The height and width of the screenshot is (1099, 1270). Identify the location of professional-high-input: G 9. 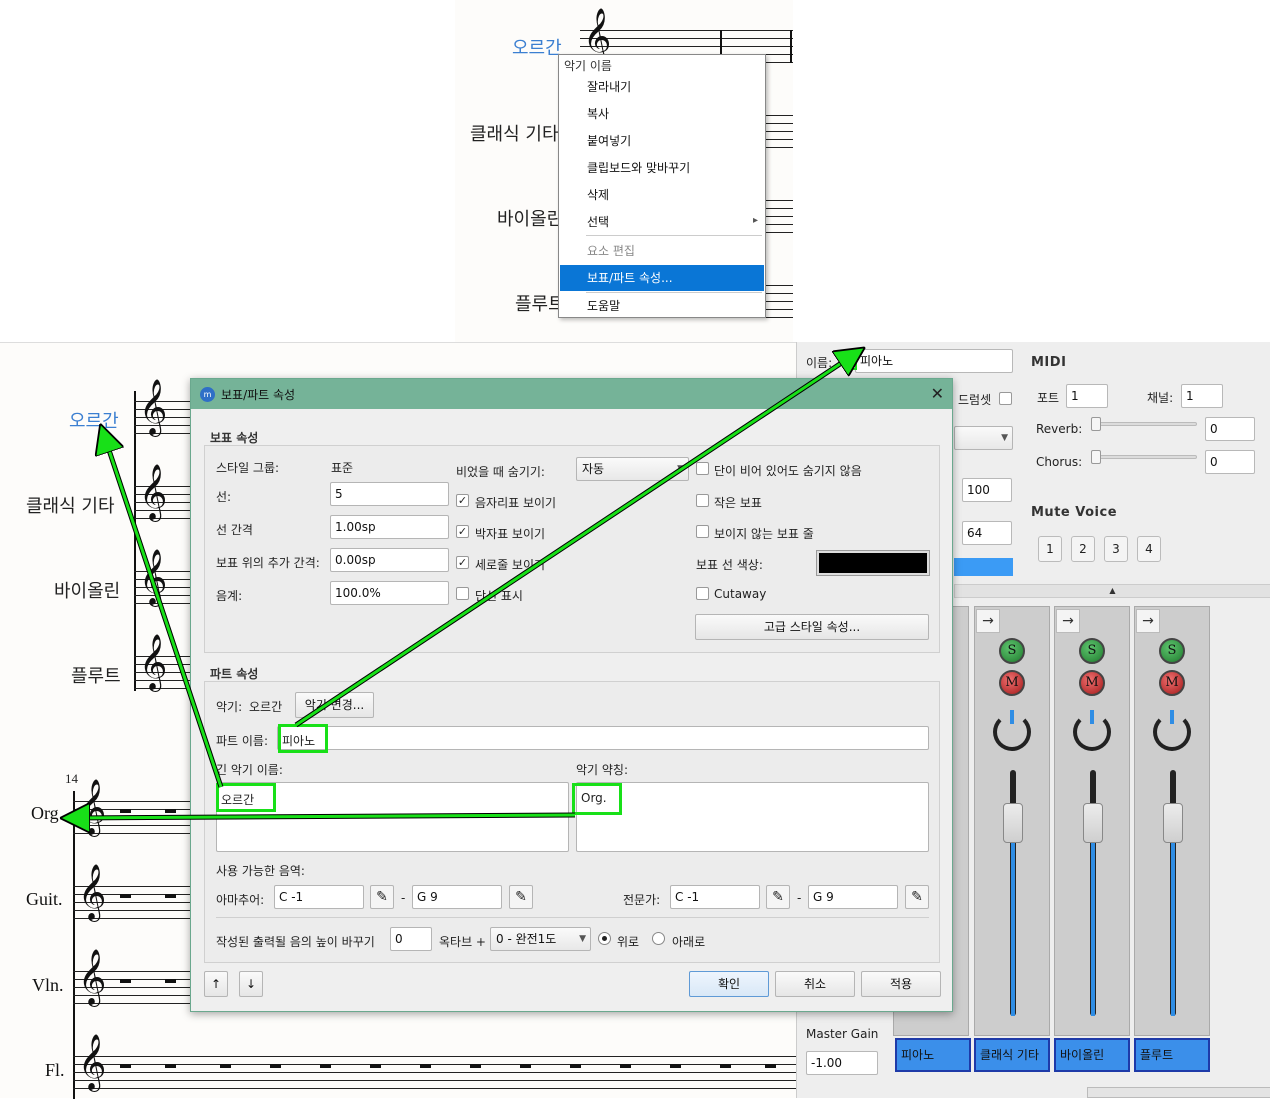
(853, 897).